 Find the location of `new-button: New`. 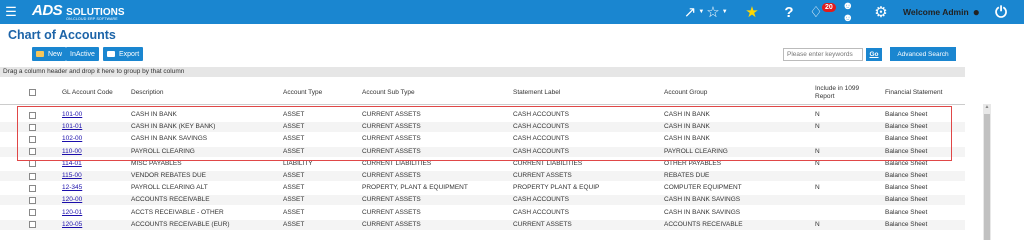

new-button: New is located at coordinates (49, 54).